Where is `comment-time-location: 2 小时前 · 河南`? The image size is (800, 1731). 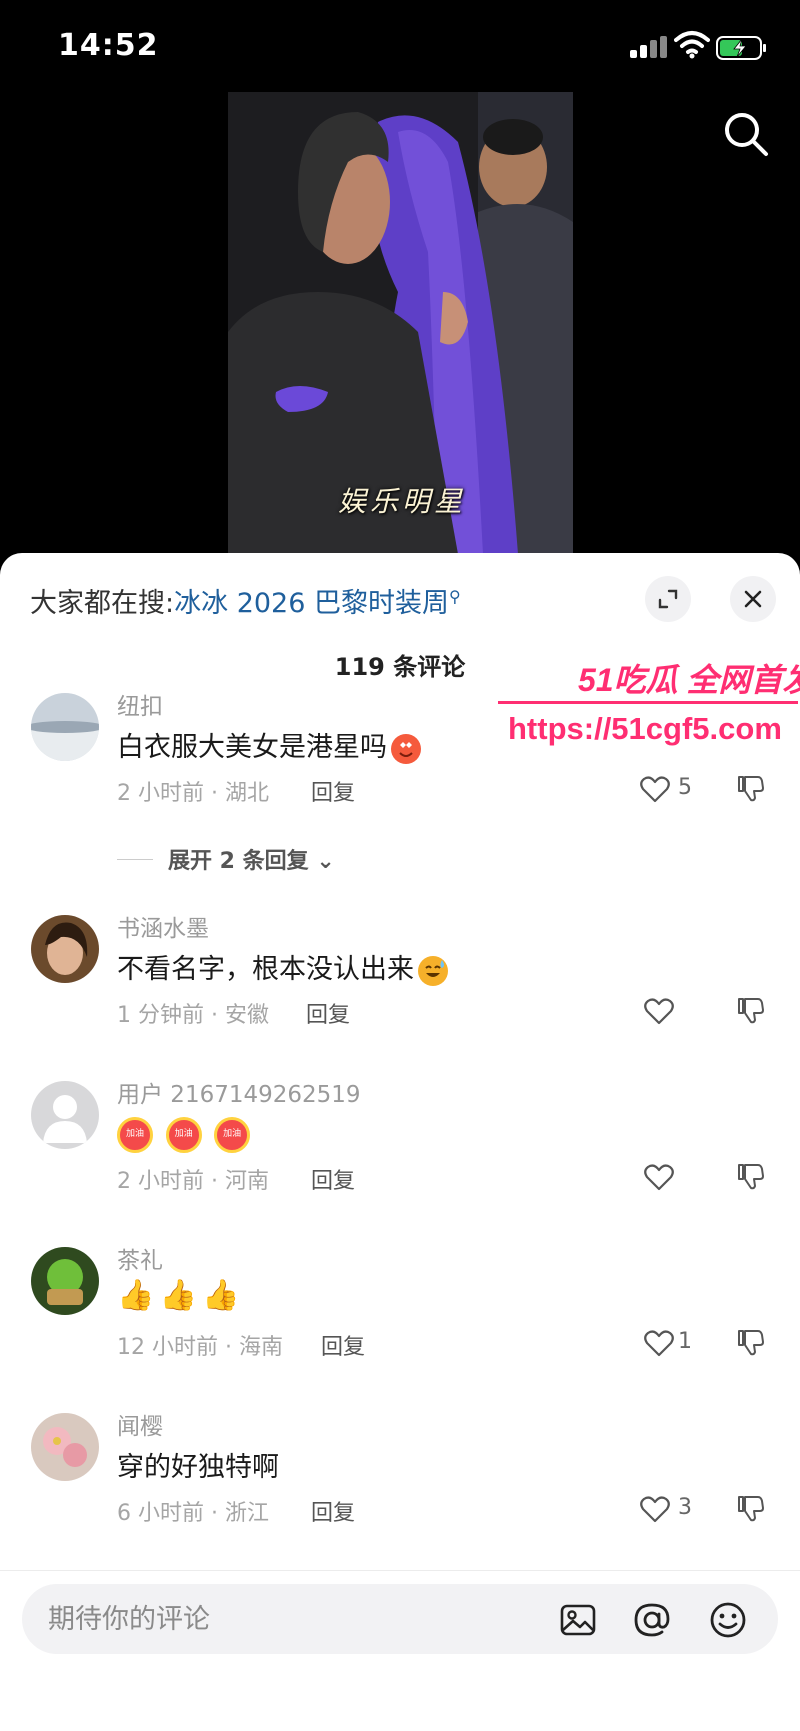 comment-time-location: 2 小时前 · 河南 is located at coordinates (193, 1181).